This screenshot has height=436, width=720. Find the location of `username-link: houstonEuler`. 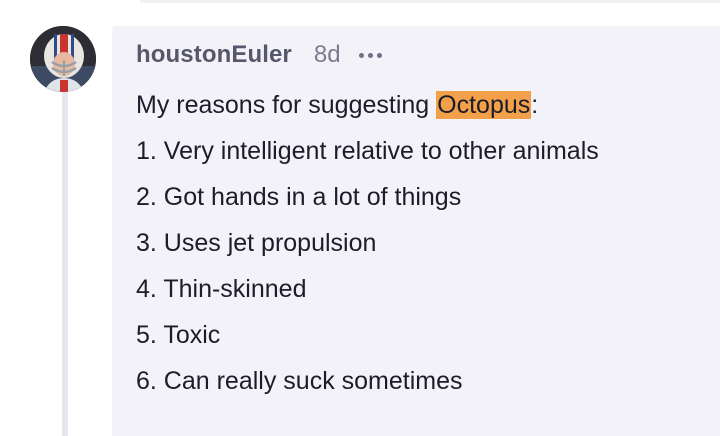

username-link: houstonEuler is located at coordinates (214, 55).